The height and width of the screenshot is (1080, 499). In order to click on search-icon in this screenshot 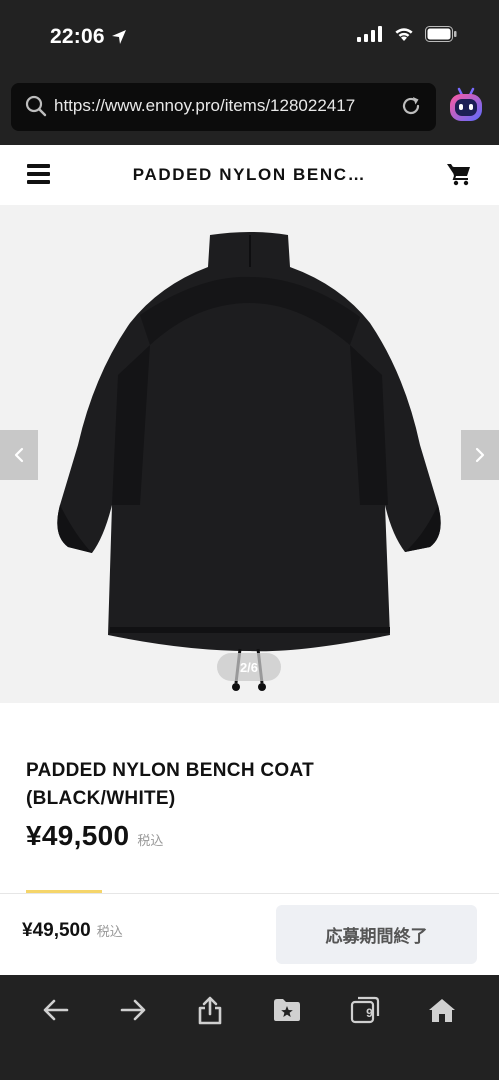, I will do `click(36, 106)`.